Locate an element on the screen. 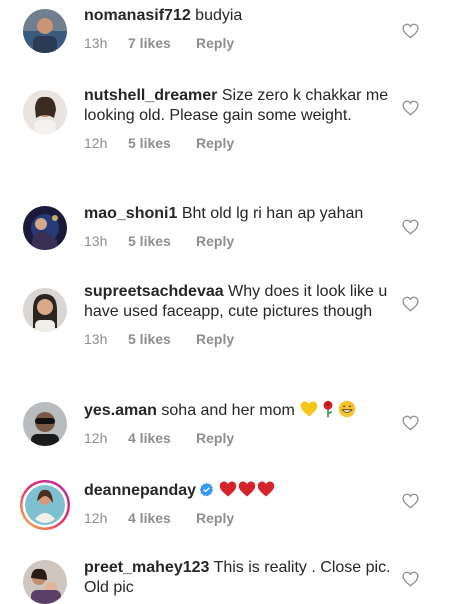  comment-body: soha and her mom is located at coordinates (228, 410).